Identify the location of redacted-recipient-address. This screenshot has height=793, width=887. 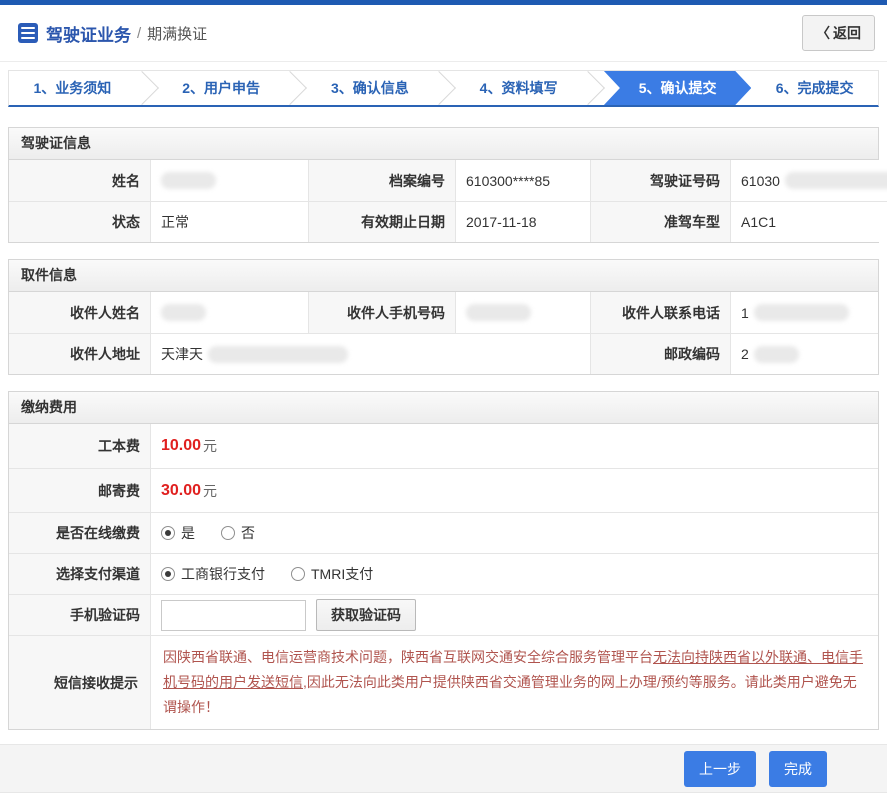
(278, 354).